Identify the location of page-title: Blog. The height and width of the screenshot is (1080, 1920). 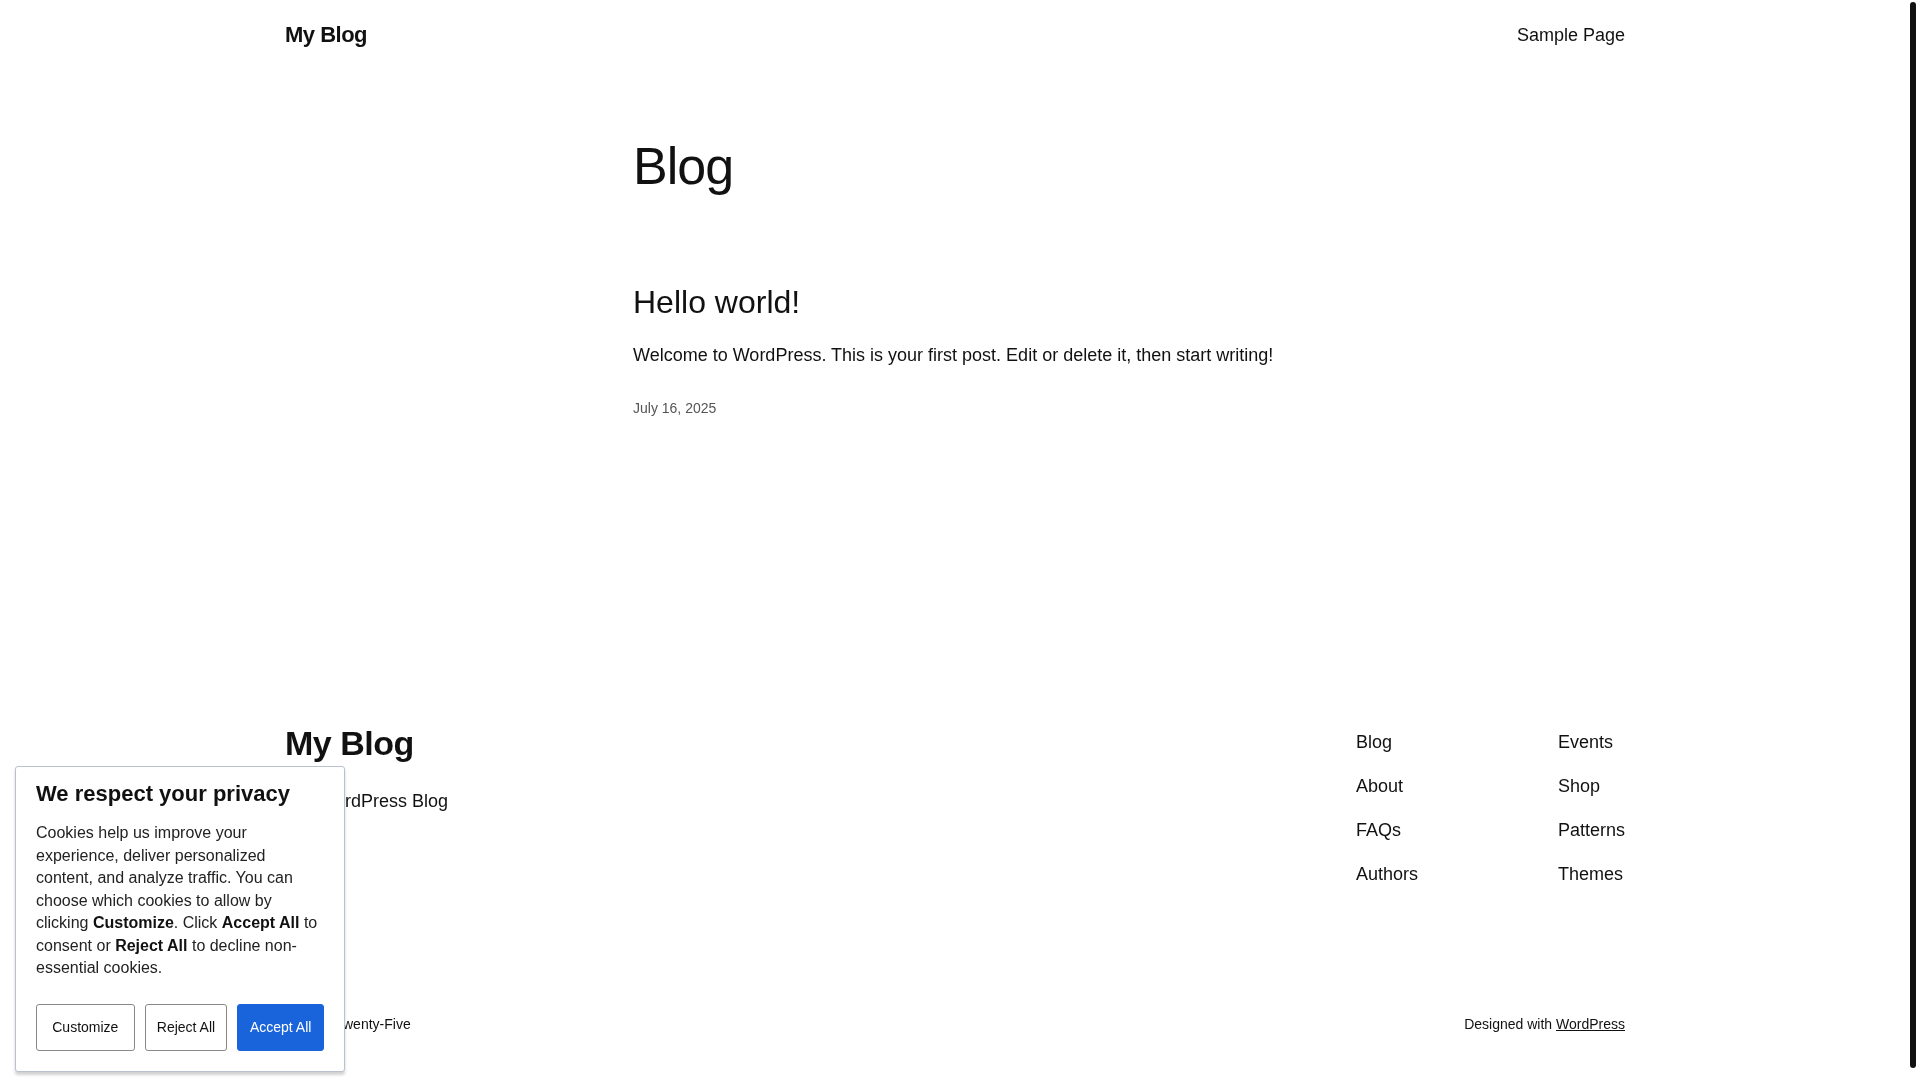
(684, 166).